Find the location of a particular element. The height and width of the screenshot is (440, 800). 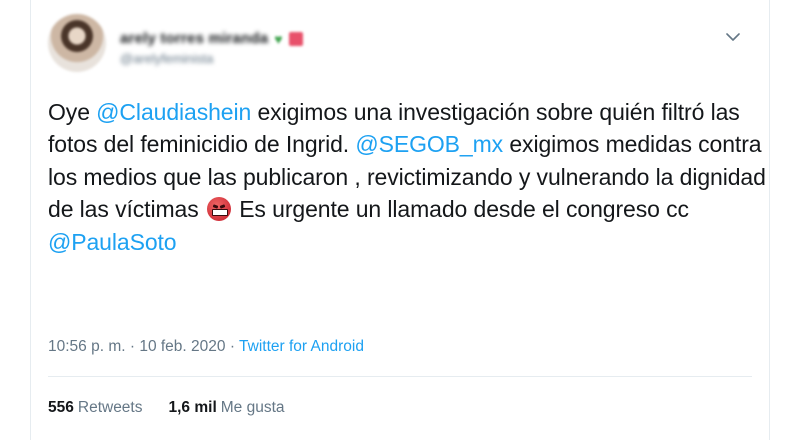

mention-link-claudiashein: @Claudiashein is located at coordinates (173, 112).